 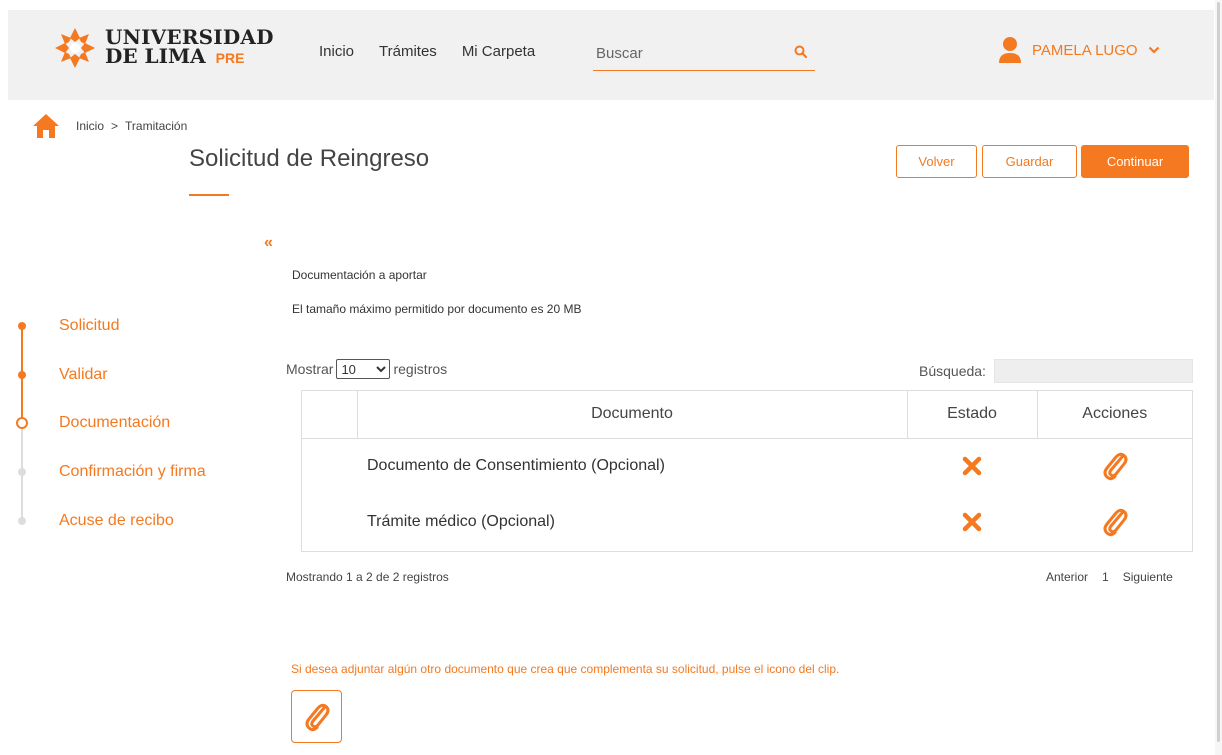 What do you see at coordinates (130, 374) in the screenshot?
I see `step-validar: Validar` at bounding box center [130, 374].